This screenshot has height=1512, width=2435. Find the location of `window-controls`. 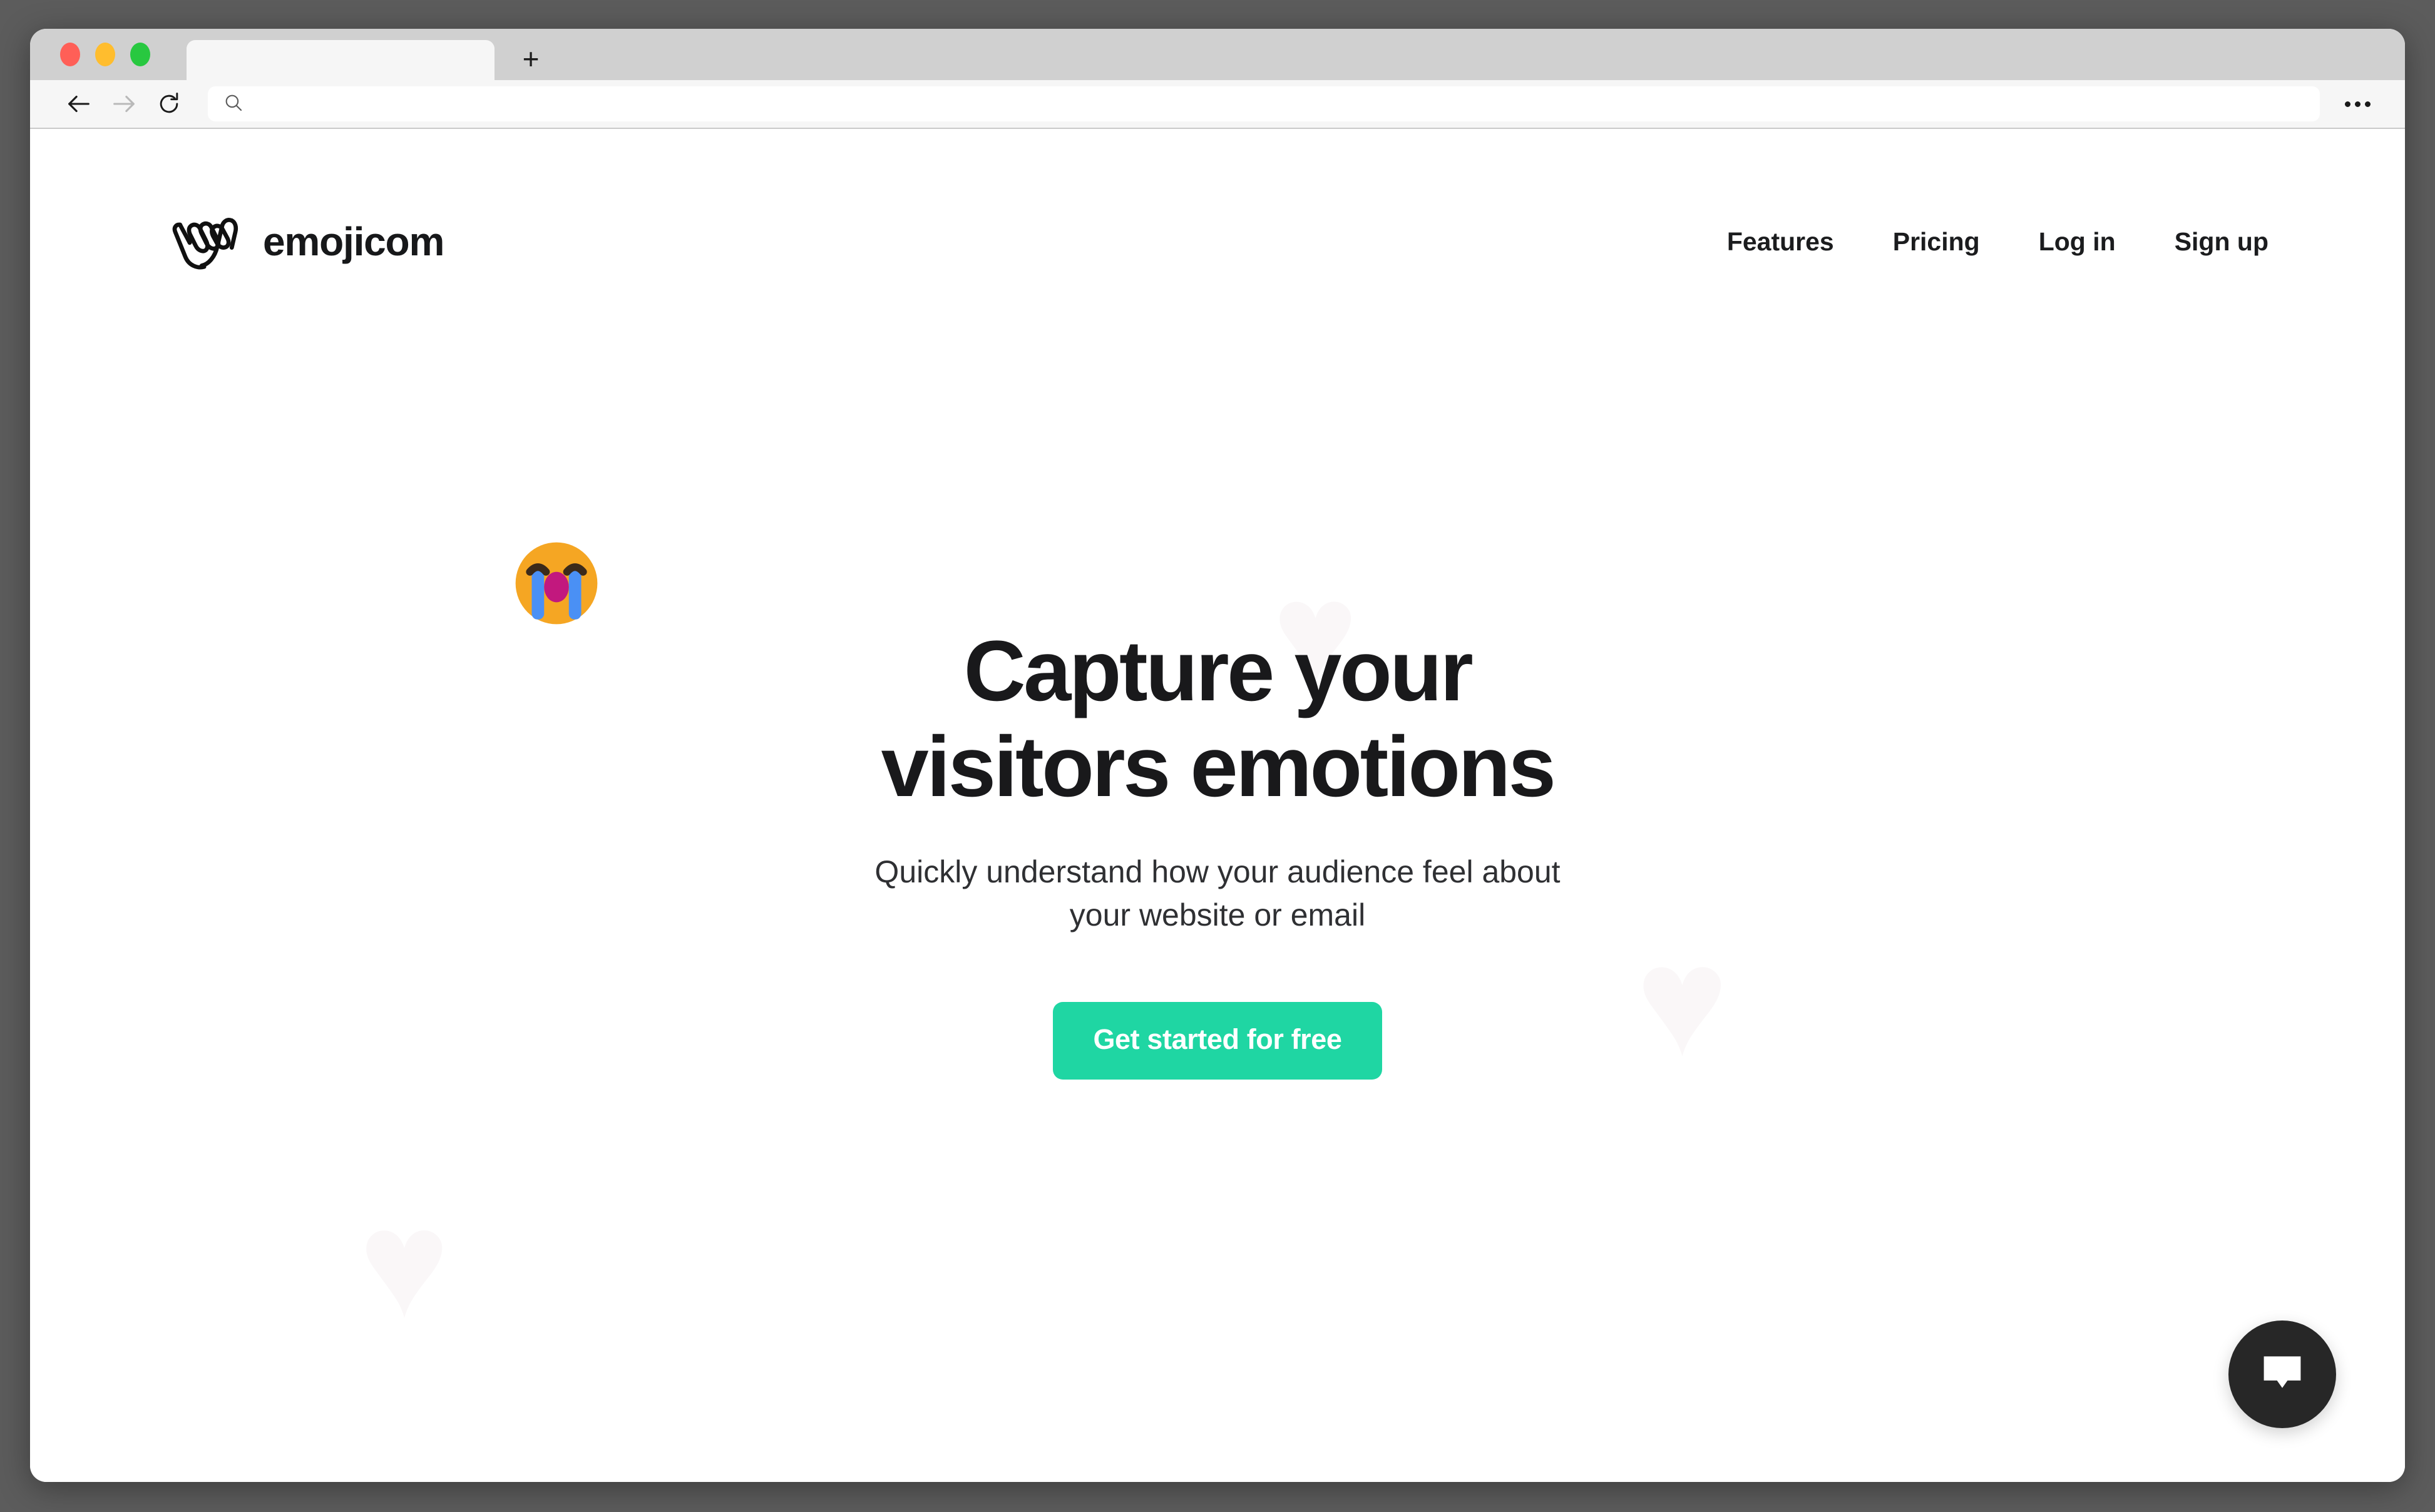

window-controls is located at coordinates (105, 54).